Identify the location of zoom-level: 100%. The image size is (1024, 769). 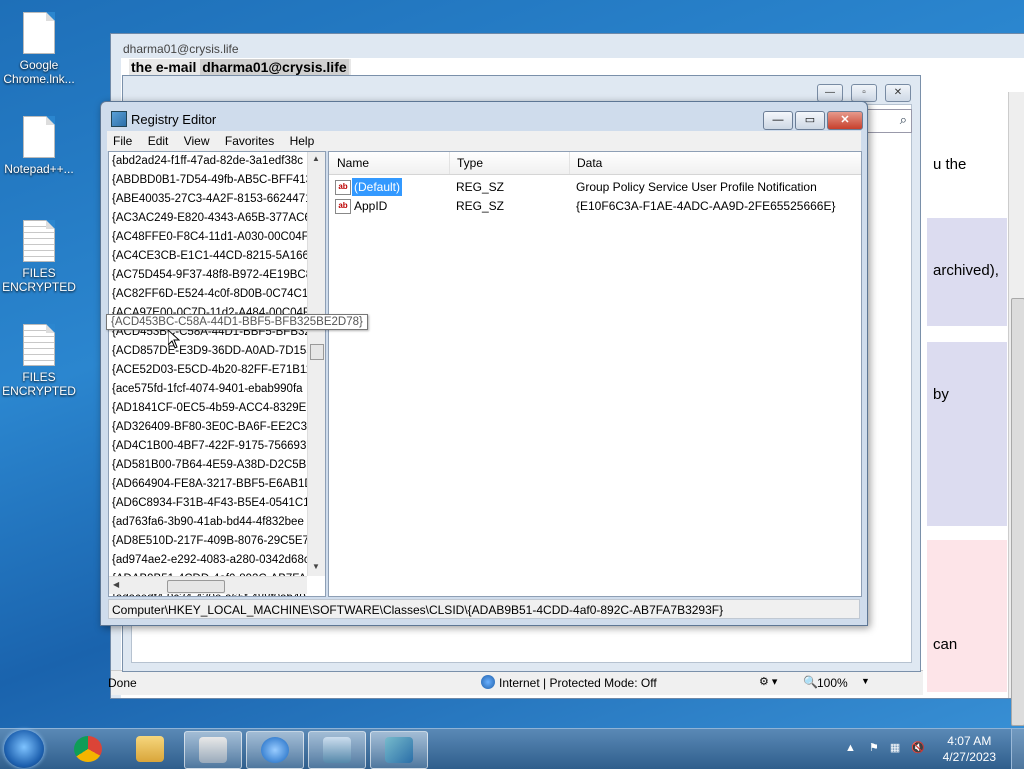
(832, 683).